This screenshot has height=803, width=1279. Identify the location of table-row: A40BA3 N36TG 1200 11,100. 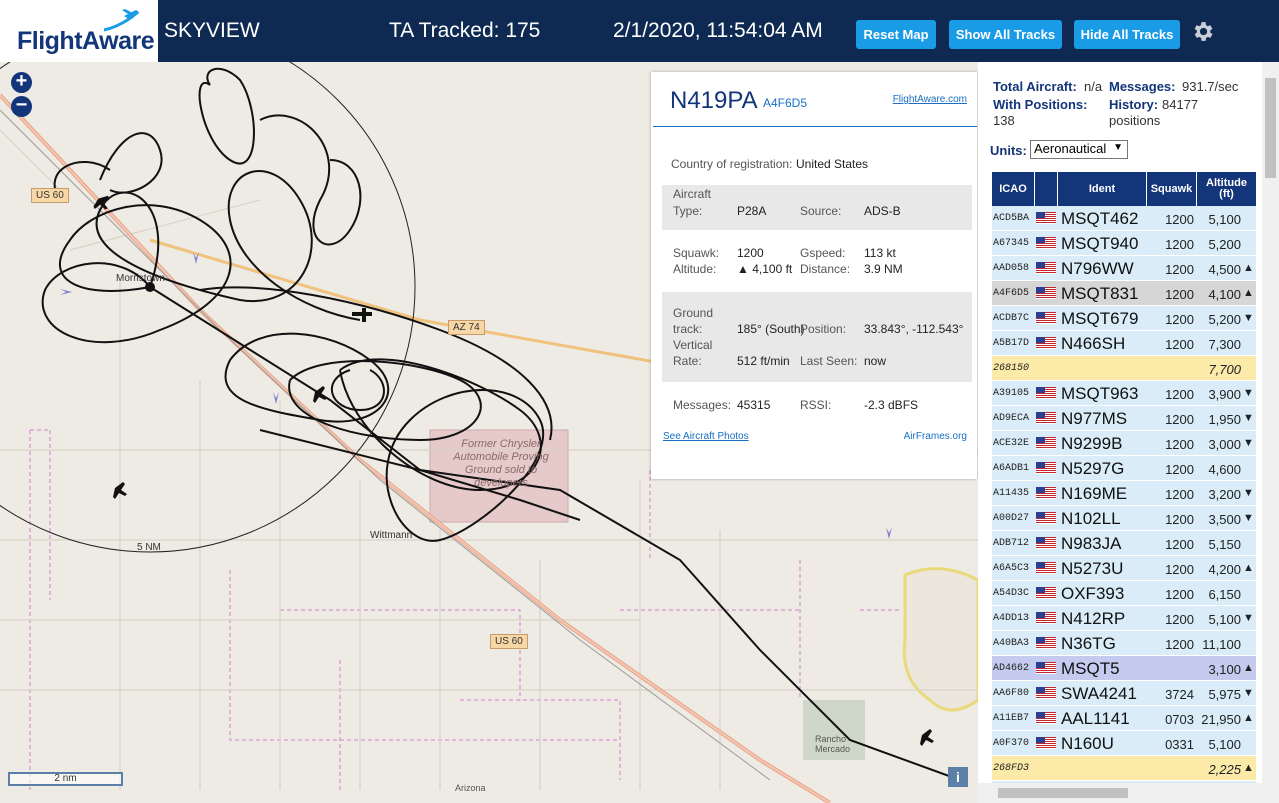
(1124, 643).